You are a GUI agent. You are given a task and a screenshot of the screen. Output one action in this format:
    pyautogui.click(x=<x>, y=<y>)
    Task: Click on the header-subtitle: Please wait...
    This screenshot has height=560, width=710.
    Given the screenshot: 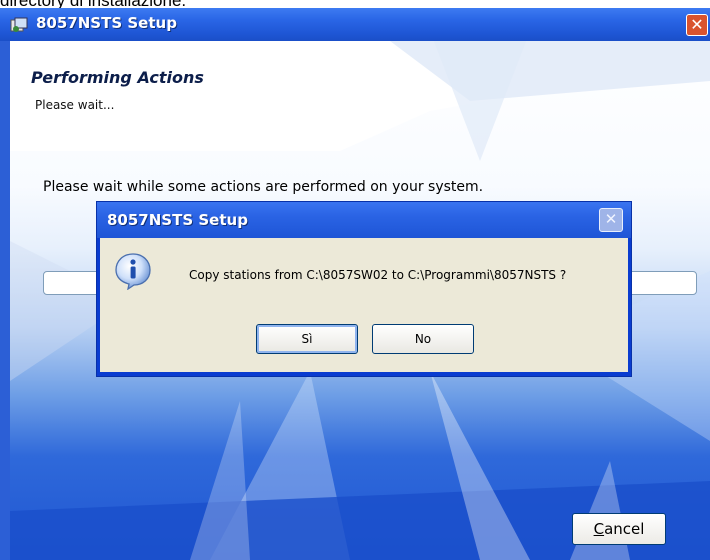 What is the action you would take?
    pyautogui.click(x=75, y=105)
    